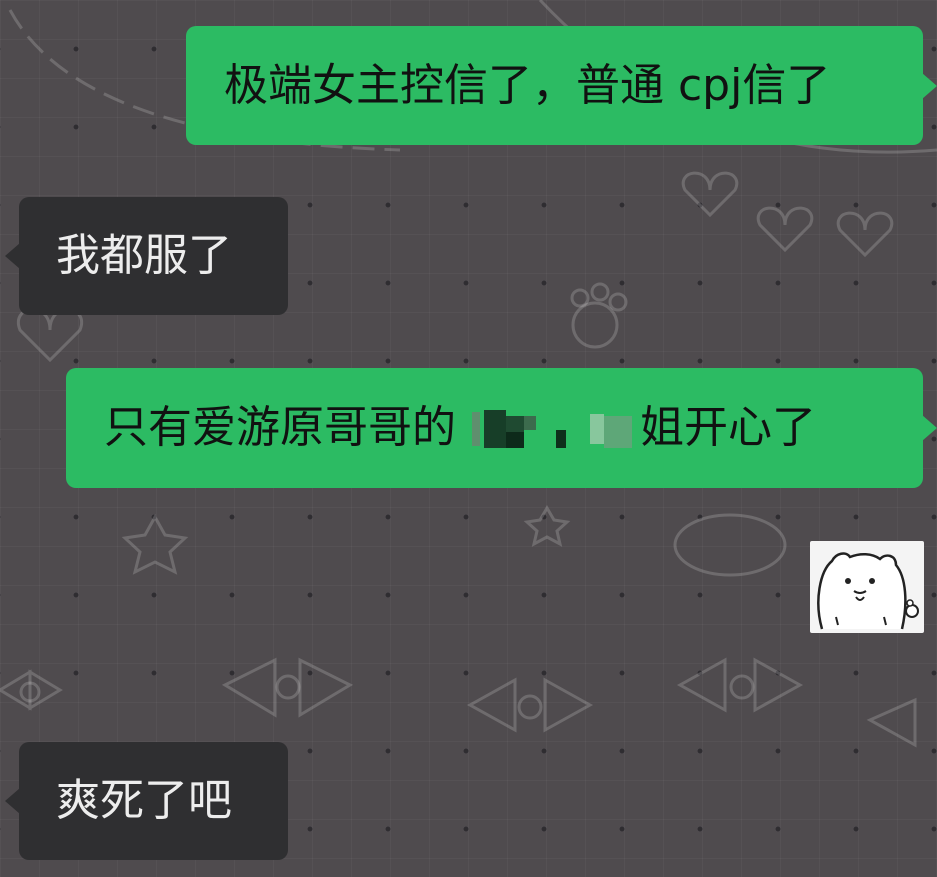 The image size is (937, 877). I want to click on bear-meme-sticker, so click(867, 587).